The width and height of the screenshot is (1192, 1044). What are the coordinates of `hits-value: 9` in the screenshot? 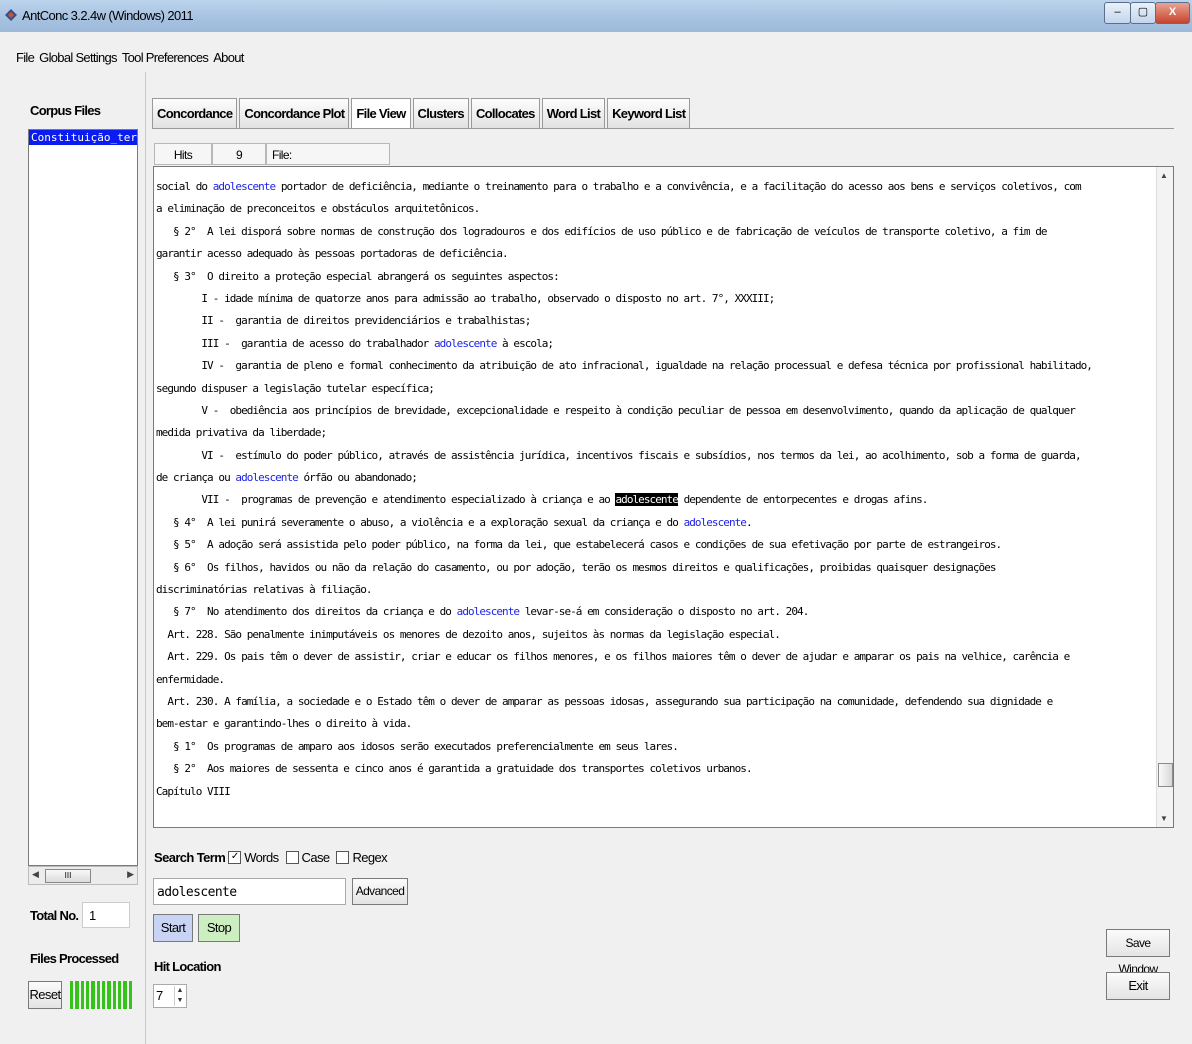 It's located at (239, 154).